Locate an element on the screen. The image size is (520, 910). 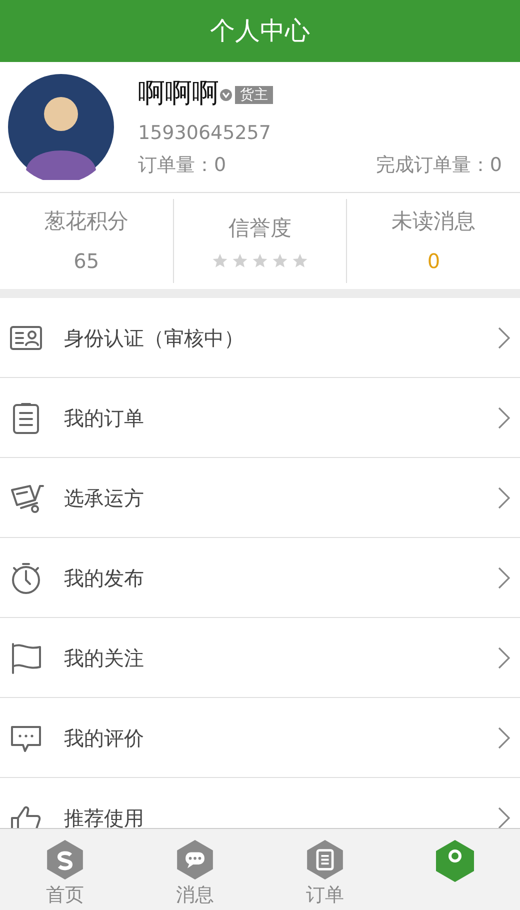
phone-number: 15930645257 is located at coordinates (205, 133).